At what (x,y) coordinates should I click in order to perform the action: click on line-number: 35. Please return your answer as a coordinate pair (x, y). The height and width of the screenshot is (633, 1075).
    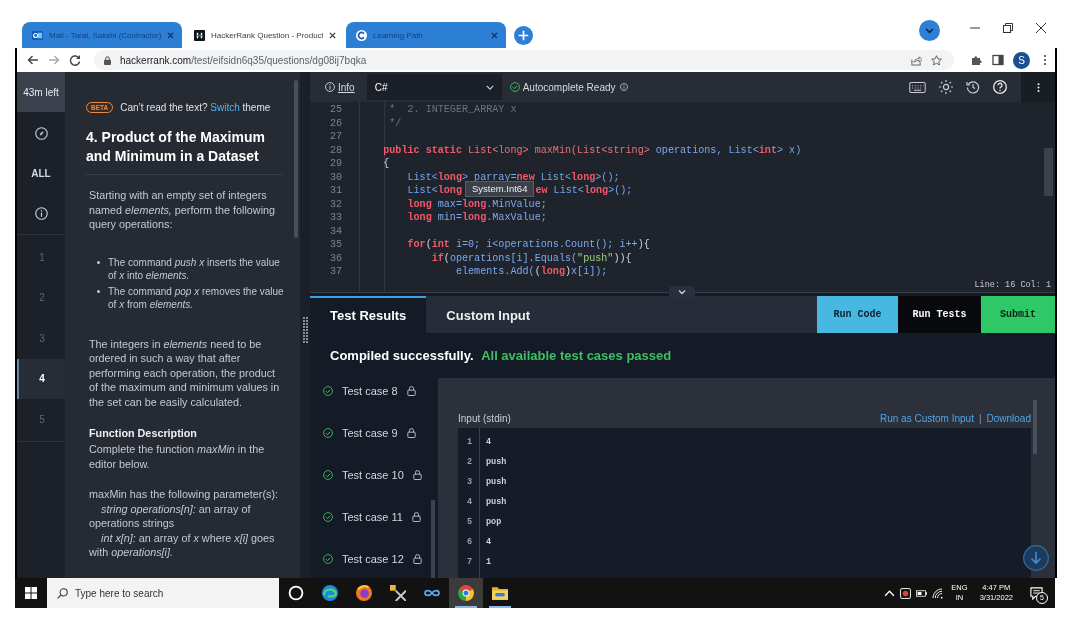
    Looking at the image, I should click on (335, 245).